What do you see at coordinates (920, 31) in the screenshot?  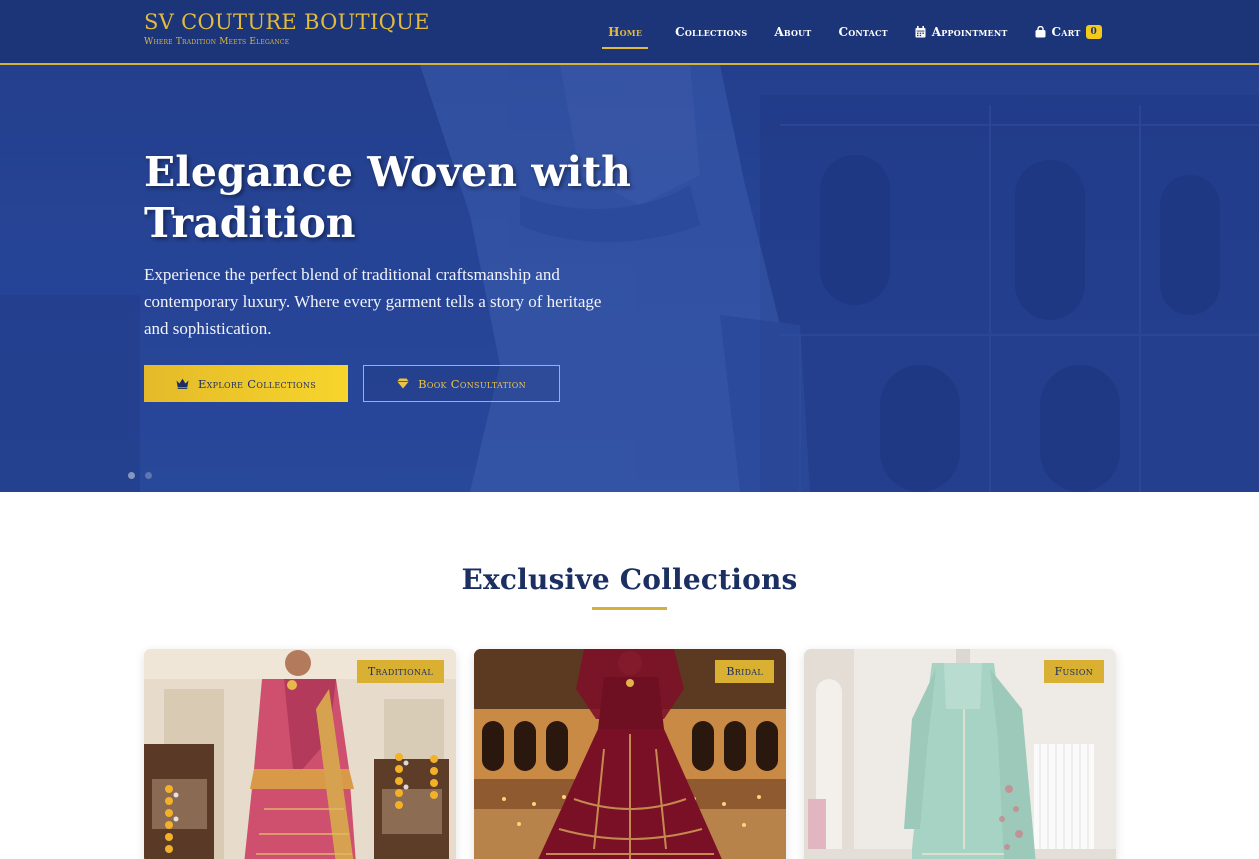 I see `calendar-icon` at bounding box center [920, 31].